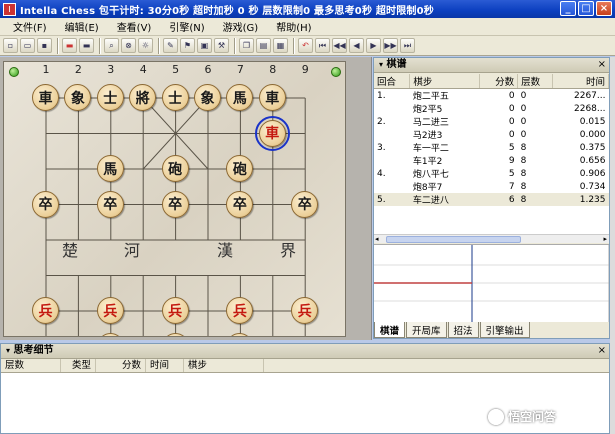 This screenshot has width=615, height=434. Describe the element at coordinates (407, 45) in the screenshot. I see `last-move-icon: ⏭` at that location.